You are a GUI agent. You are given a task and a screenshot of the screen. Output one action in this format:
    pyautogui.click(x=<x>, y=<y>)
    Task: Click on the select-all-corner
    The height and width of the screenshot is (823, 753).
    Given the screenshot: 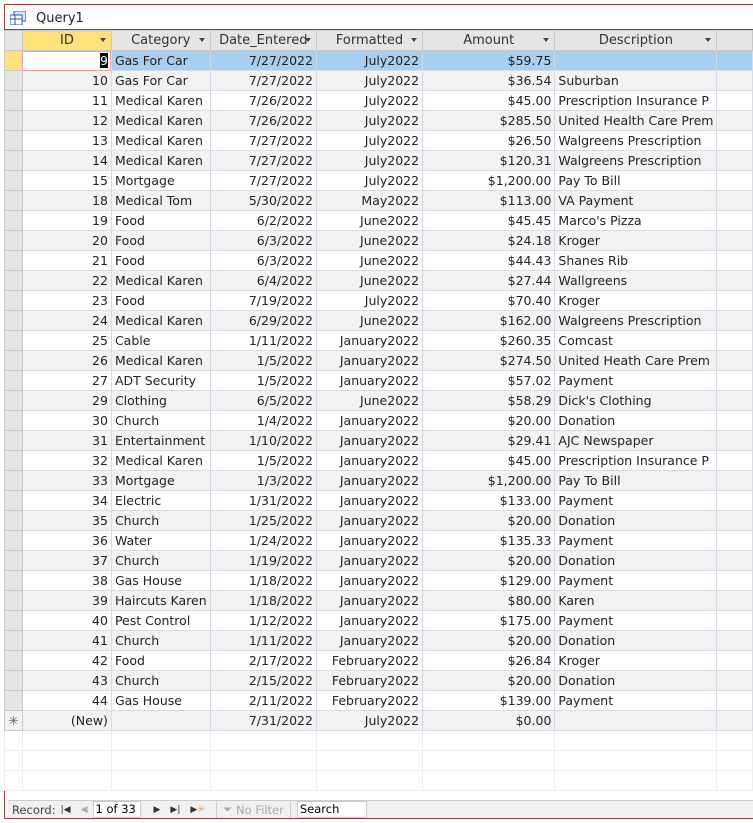 What is the action you would take?
    pyautogui.click(x=13, y=40)
    